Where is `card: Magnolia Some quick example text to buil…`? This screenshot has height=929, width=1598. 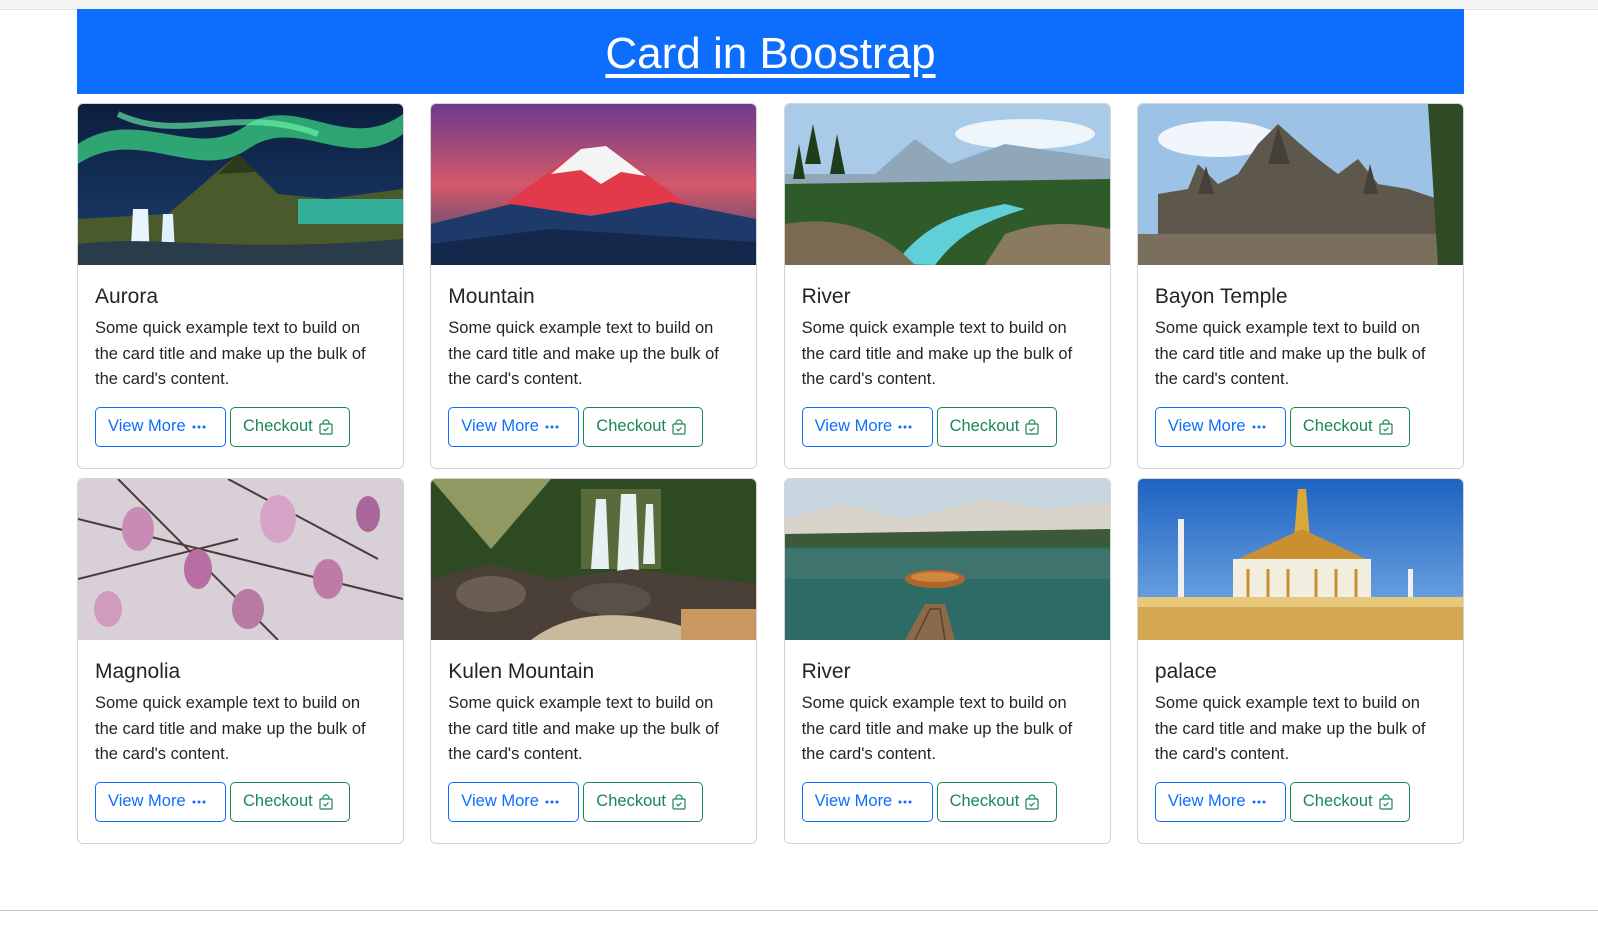
card: Magnolia Some quick example text to buil… is located at coordinates (240, 661).